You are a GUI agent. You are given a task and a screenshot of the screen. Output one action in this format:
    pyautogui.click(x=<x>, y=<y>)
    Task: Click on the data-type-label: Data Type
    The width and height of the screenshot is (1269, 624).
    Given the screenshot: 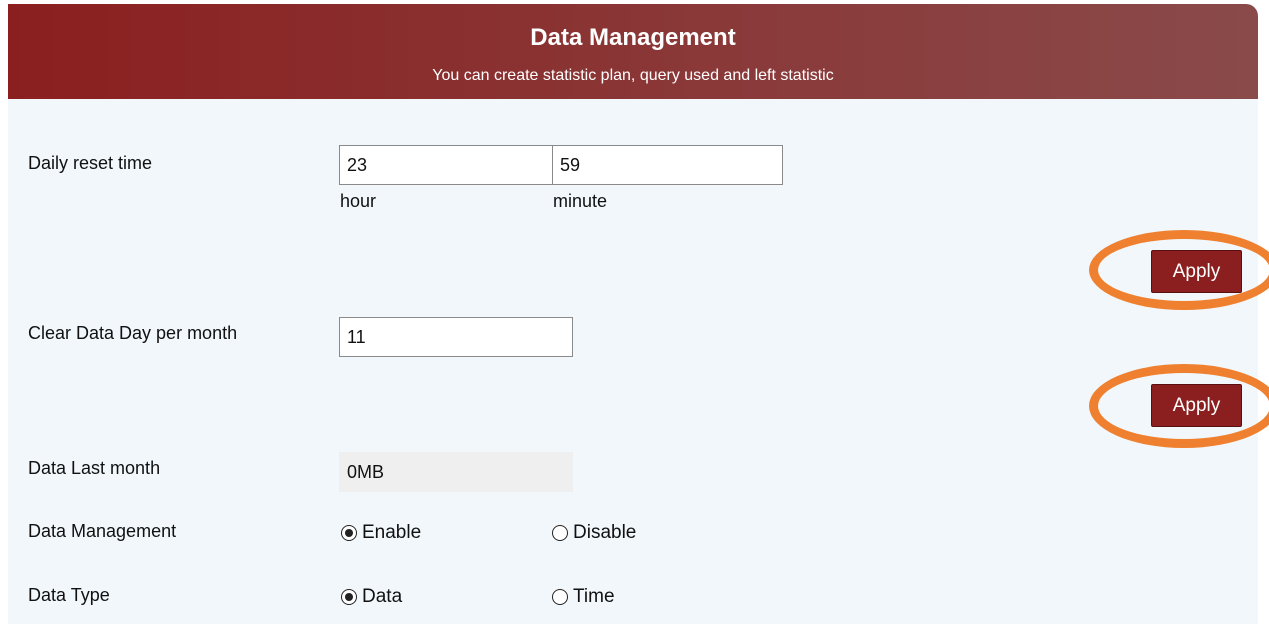 What is the action you would take?
    pyautogui.click(x=69, y=595)
    